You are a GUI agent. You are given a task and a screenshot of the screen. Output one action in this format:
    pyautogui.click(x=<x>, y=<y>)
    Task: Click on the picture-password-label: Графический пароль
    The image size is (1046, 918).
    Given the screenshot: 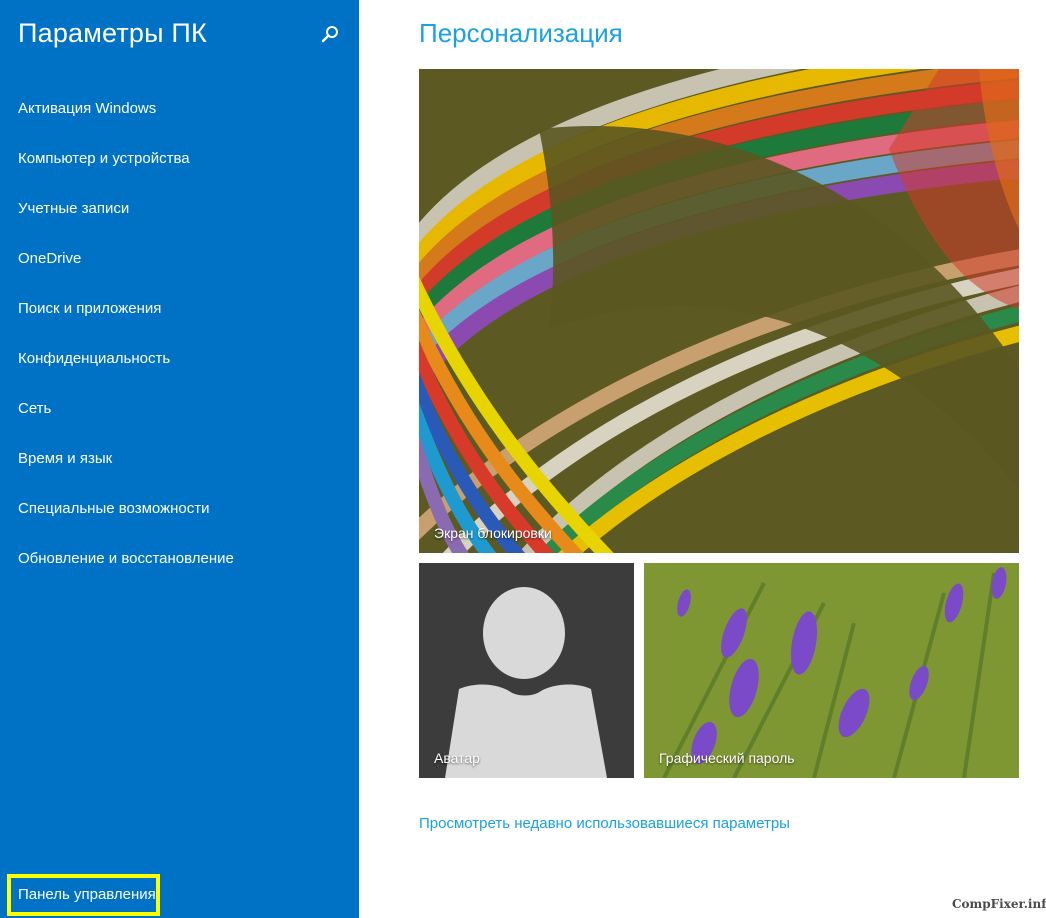 What is the action you would take?
    pyautogui.click(x=727, y=758)
    